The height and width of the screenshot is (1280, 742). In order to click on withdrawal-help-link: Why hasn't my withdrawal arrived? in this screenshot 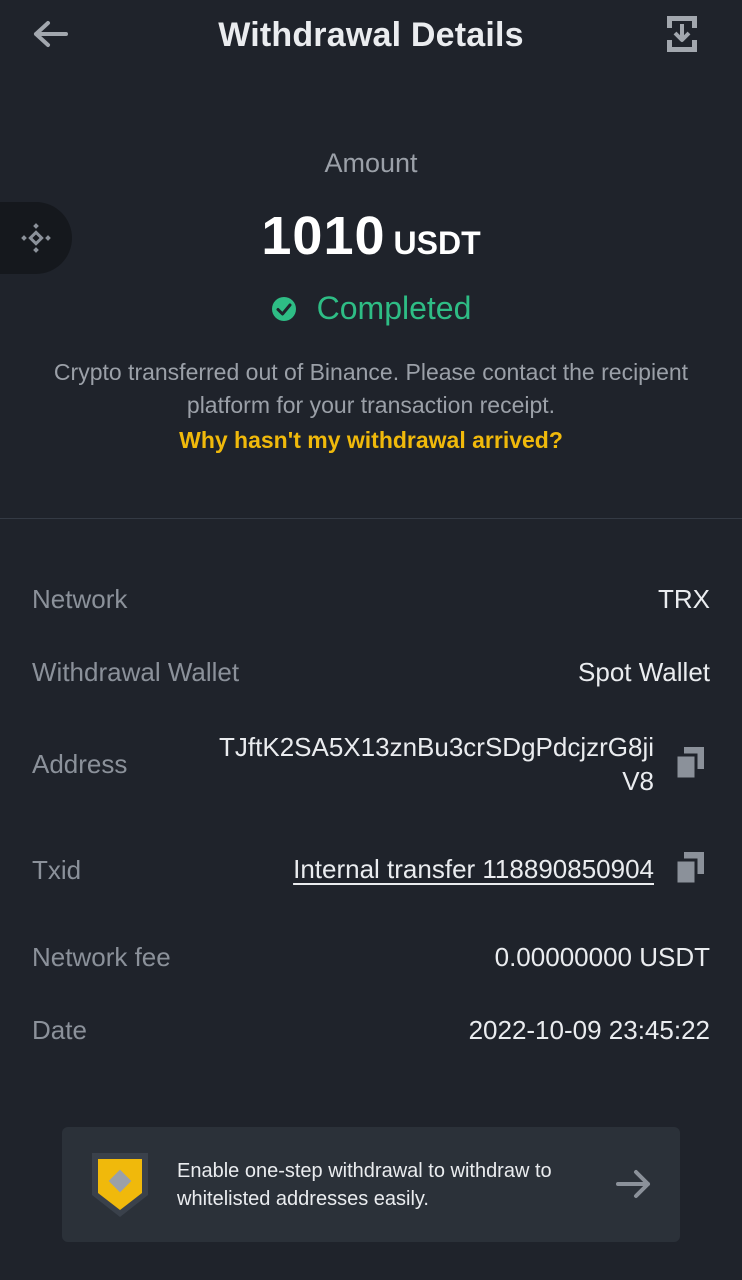, I will do `click(371, 440)`.